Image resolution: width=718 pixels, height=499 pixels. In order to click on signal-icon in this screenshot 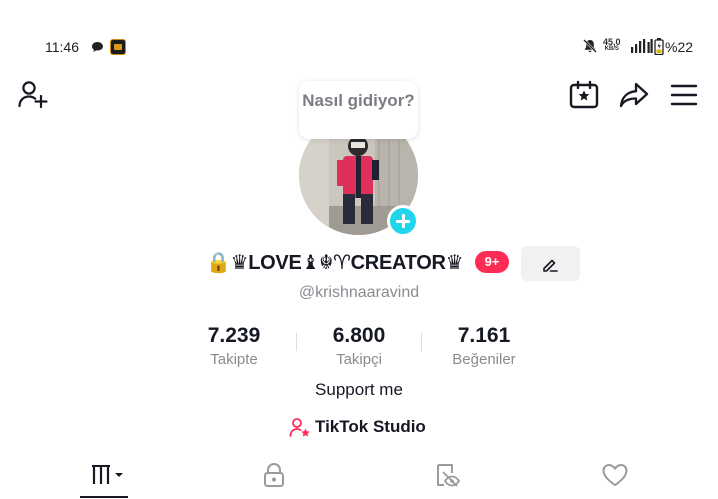, I will do `click(642, 46)`.